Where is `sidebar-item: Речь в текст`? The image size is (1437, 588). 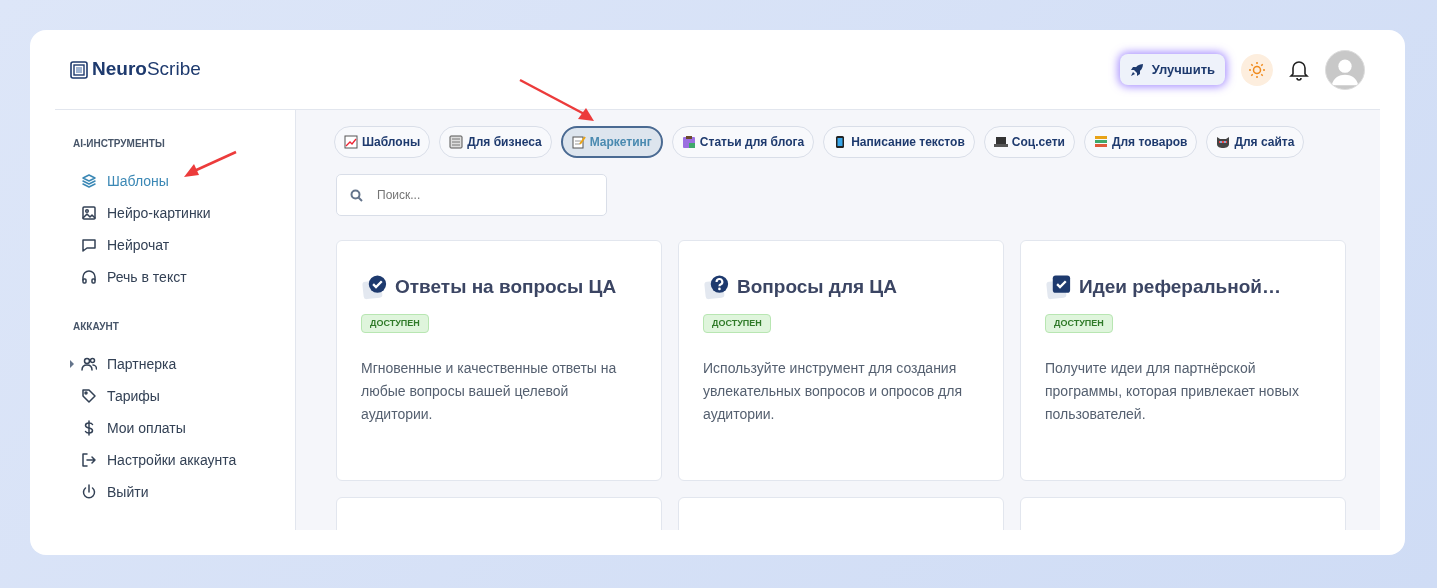 sidebar-item: Речь в текст is located at coordinates (184, 277).